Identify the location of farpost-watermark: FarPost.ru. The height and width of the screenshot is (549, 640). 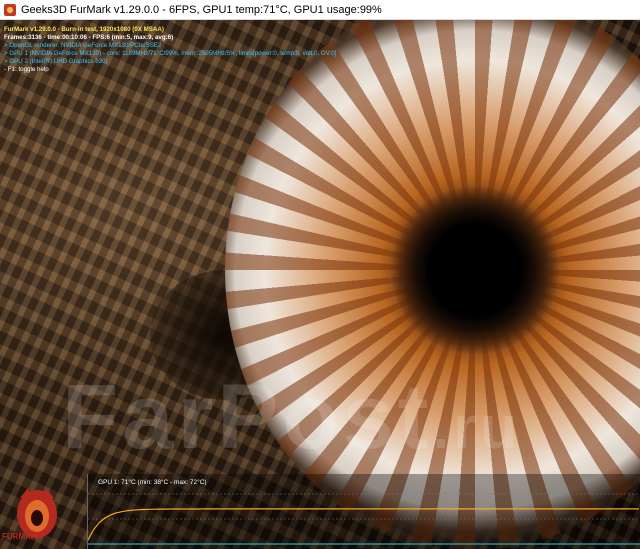
(291, 417).